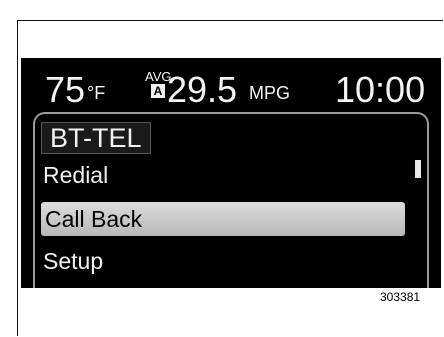  I want to click on outside-temperature: 75, so click(65, 89).